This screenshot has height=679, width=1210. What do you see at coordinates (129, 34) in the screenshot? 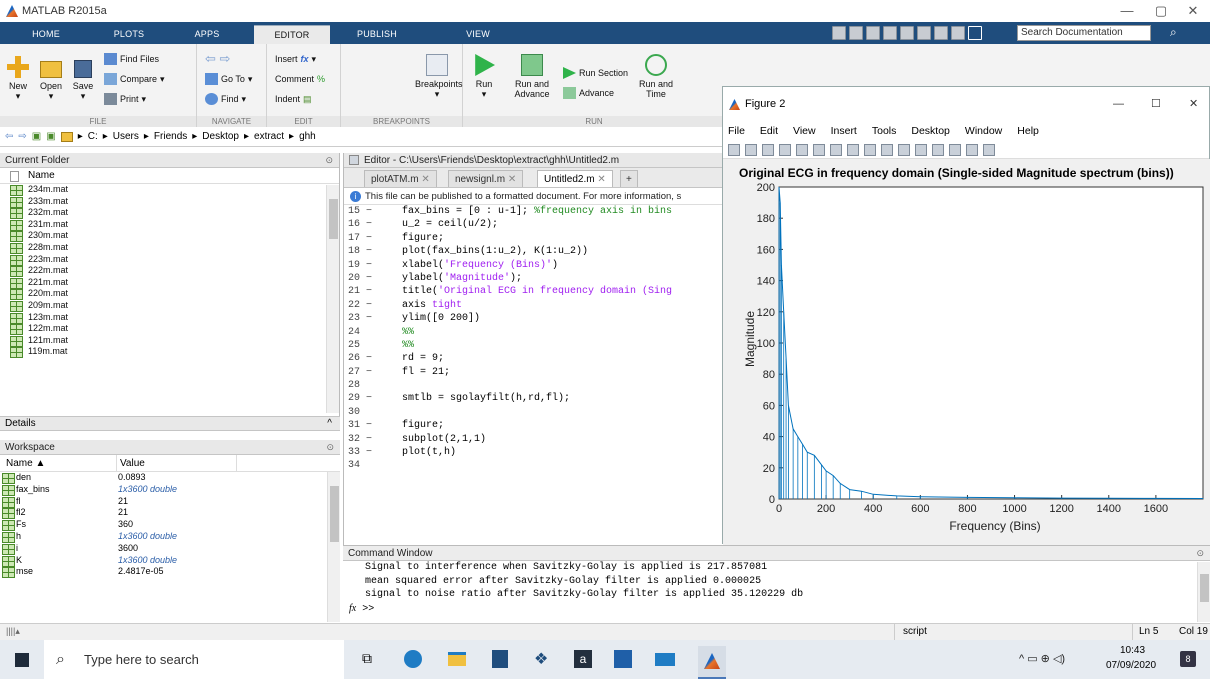
I see `tab-plots: PLOTS` at bounding box center [129, 34].